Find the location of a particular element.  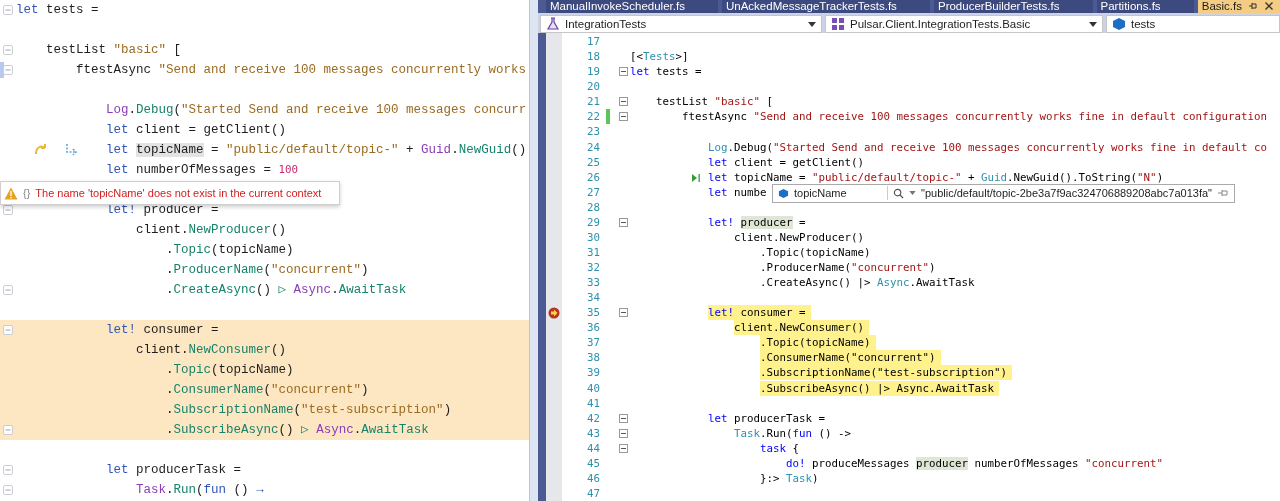

code-line: Task.Run(fun () -> is located at coordinates (793, 433).